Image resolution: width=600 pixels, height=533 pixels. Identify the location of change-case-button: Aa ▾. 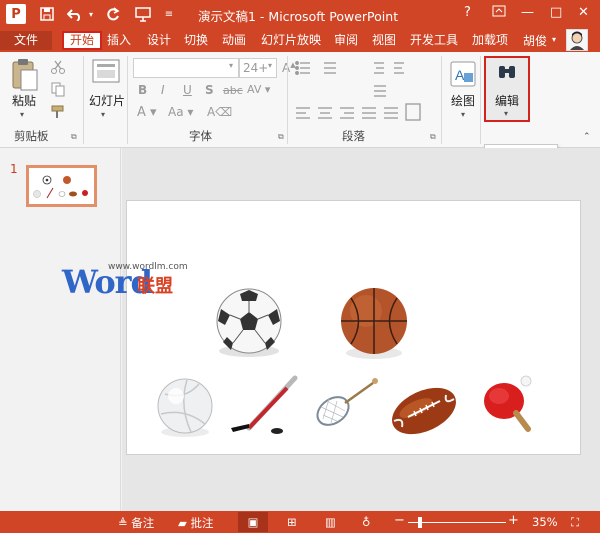
(180, 112).